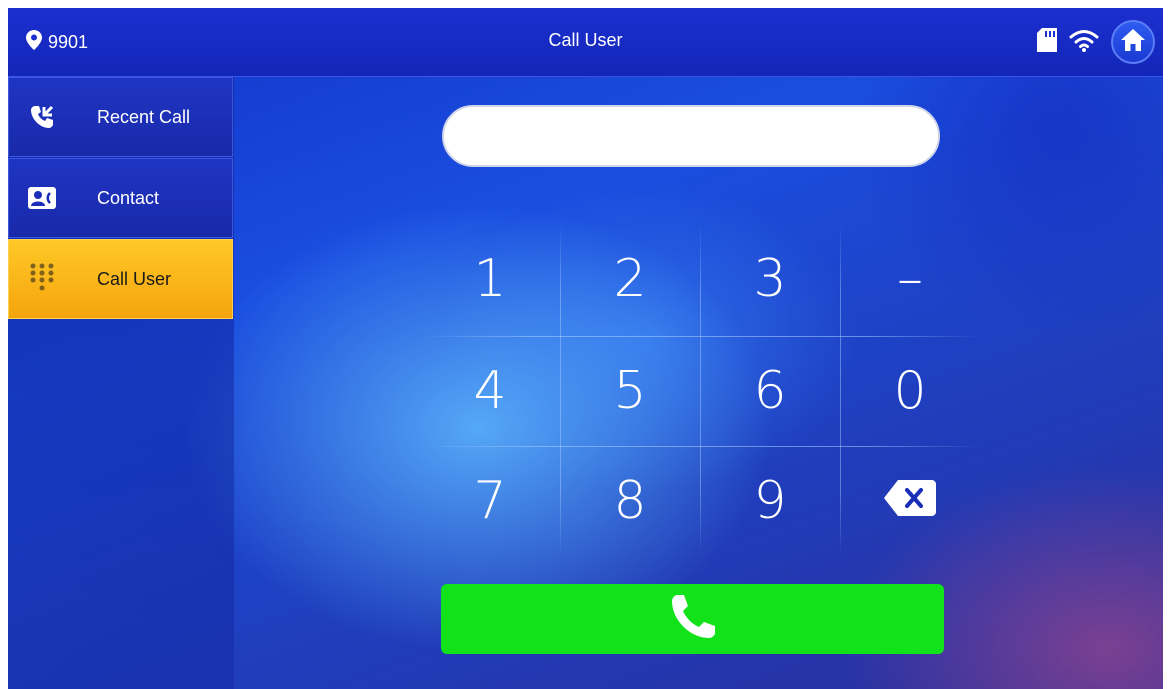 This screenshot has height=689, width=1171. I want to click on wifi-icon, so click(1084, 42).